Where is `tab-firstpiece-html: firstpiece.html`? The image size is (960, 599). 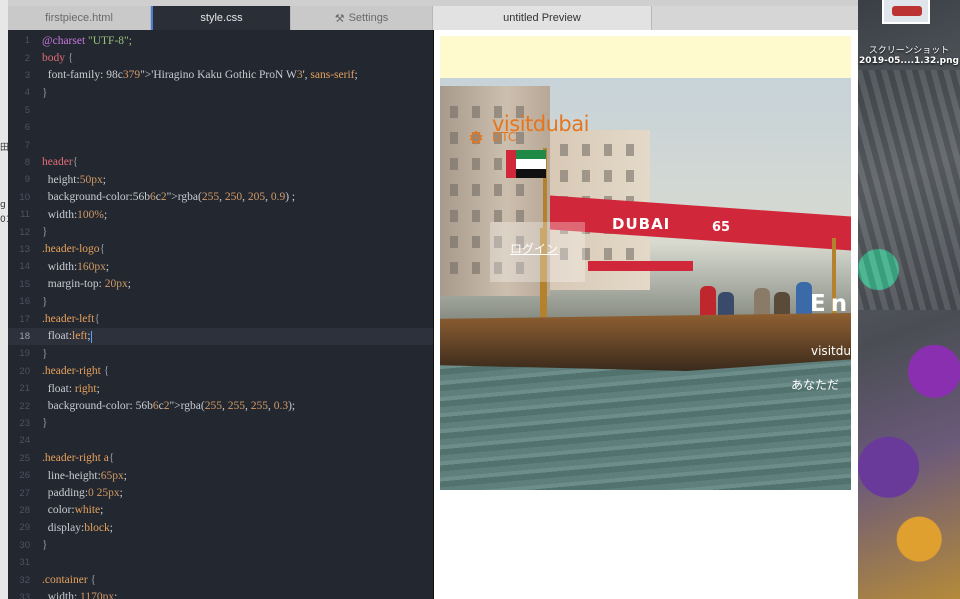 tab-firstpiece-html: firstpiece.html is located at coordinates (79, 18).